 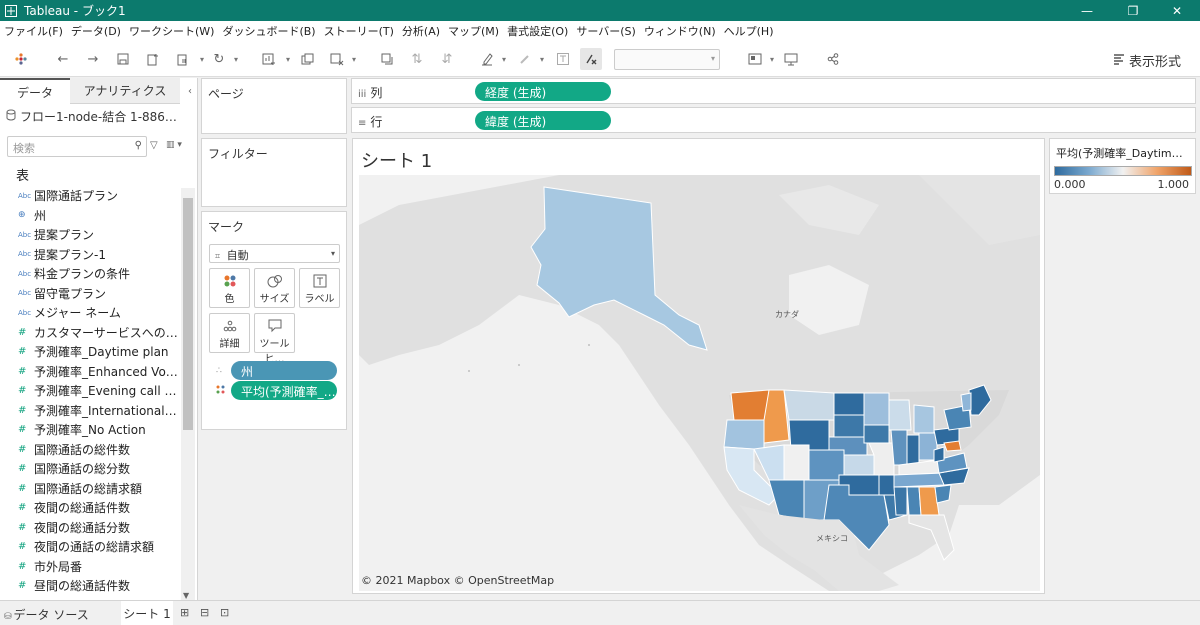 What do you see at coordinates (680, 31) in the screenshot?
I see `menu-window: ウィンドウ(N)` at bounding box center [680, 31].